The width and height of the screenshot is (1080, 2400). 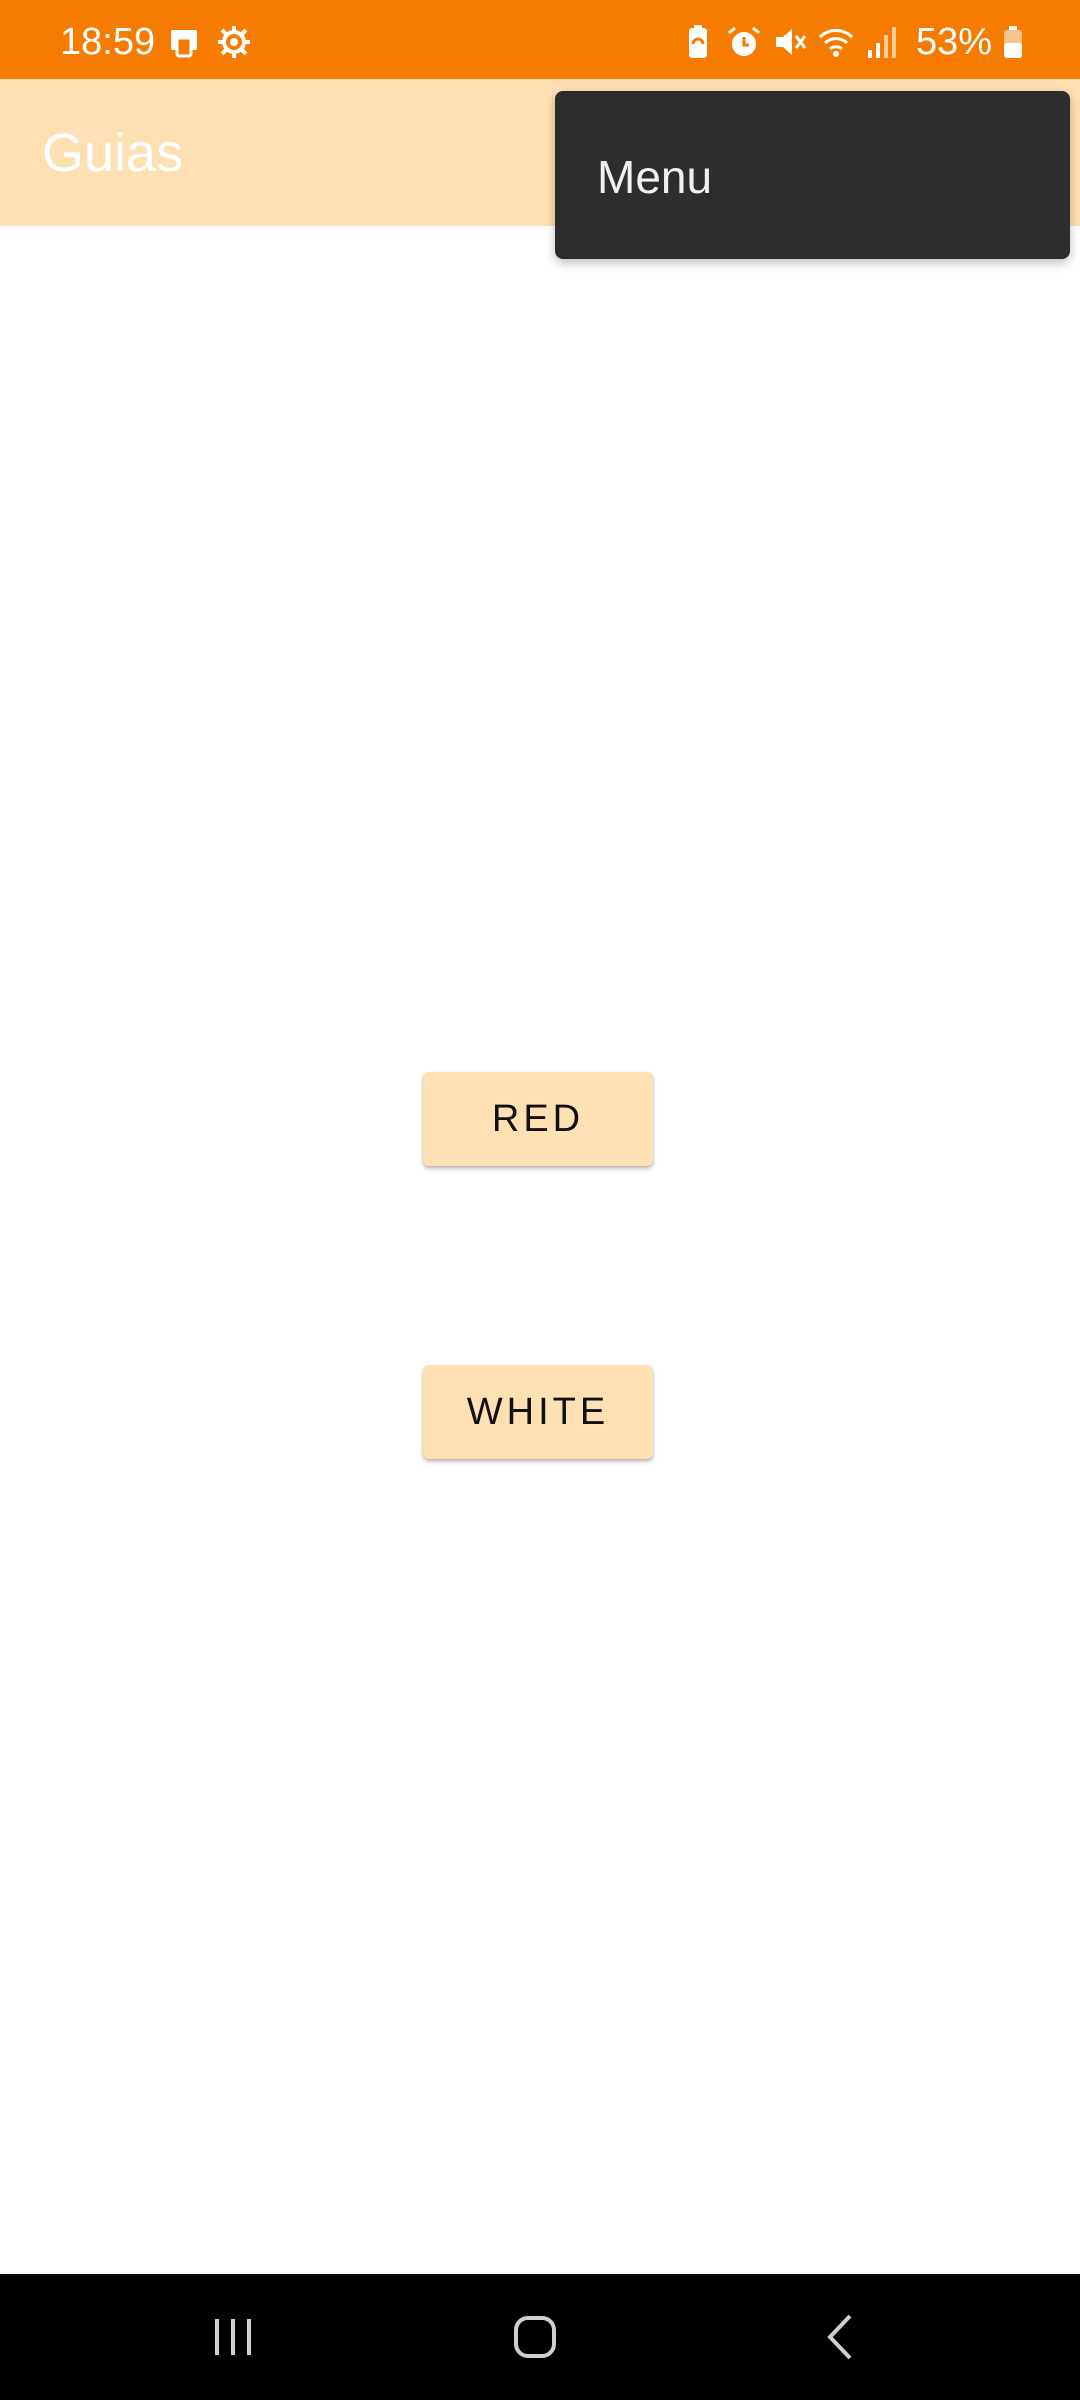 What do you see at coordinates (108, 42) in the screenshot?
I see `status-time: 18:59` at bounding box center [108, 42].